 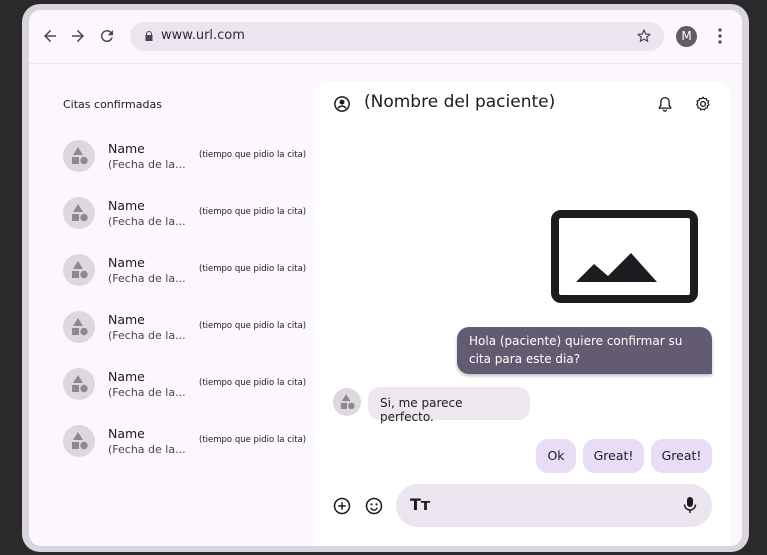 I want to click on lock-icon, so click(x=149, y=36).